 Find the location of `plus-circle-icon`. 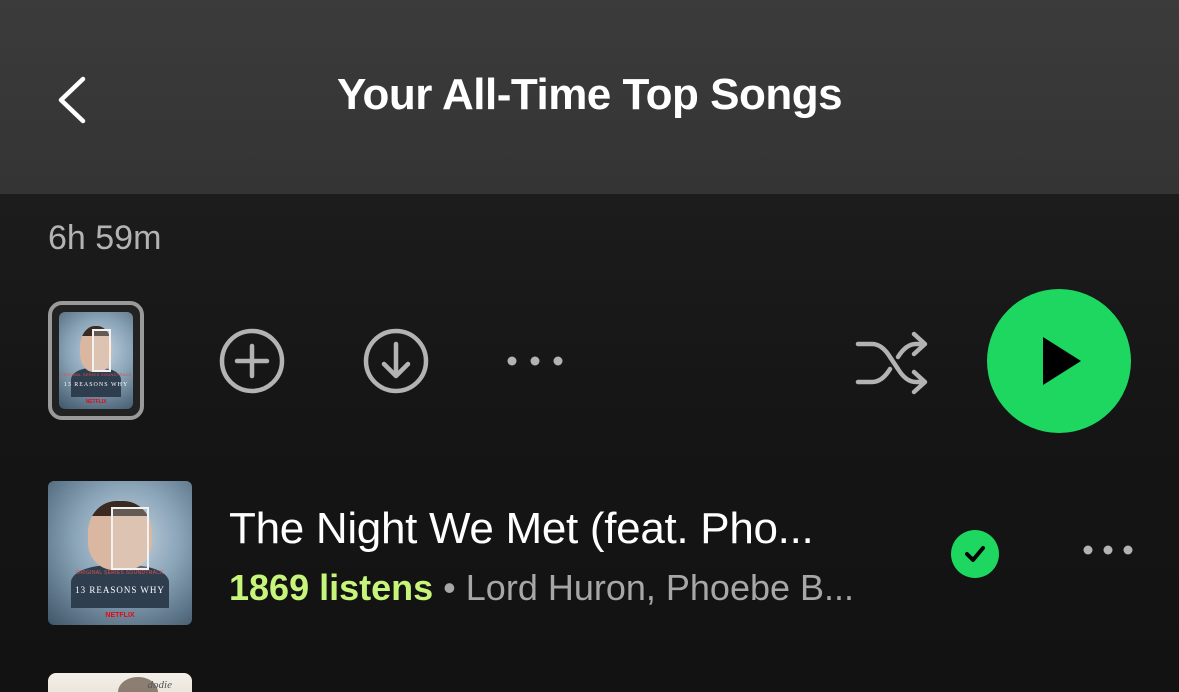

plus-circle-icon is located at coordinates (252, 361).